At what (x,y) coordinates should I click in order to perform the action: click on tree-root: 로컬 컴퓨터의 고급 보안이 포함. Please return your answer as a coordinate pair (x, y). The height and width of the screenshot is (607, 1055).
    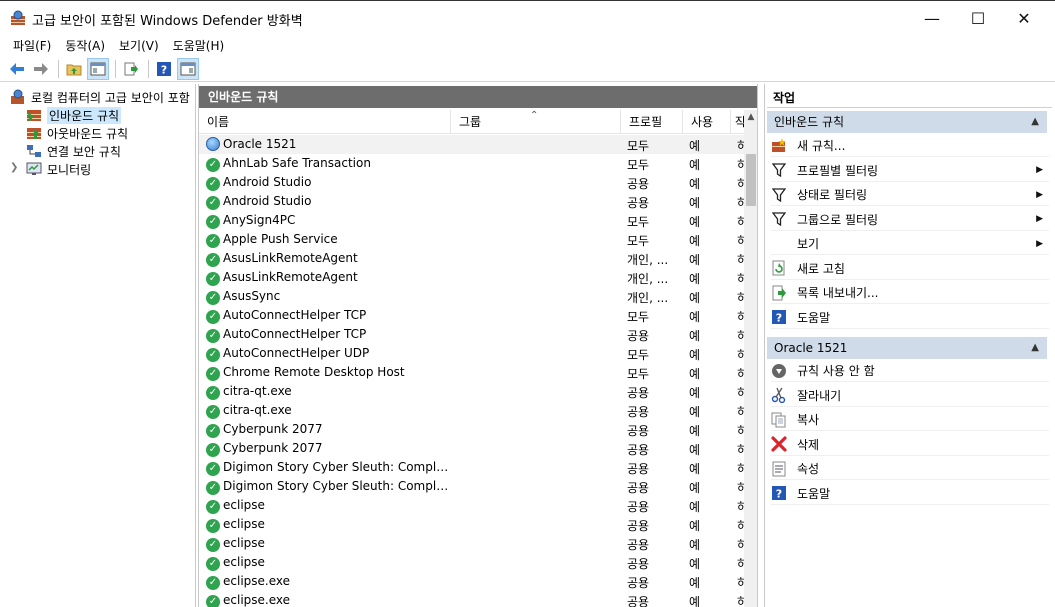
    Looking at the image, I should click on (100, 97).